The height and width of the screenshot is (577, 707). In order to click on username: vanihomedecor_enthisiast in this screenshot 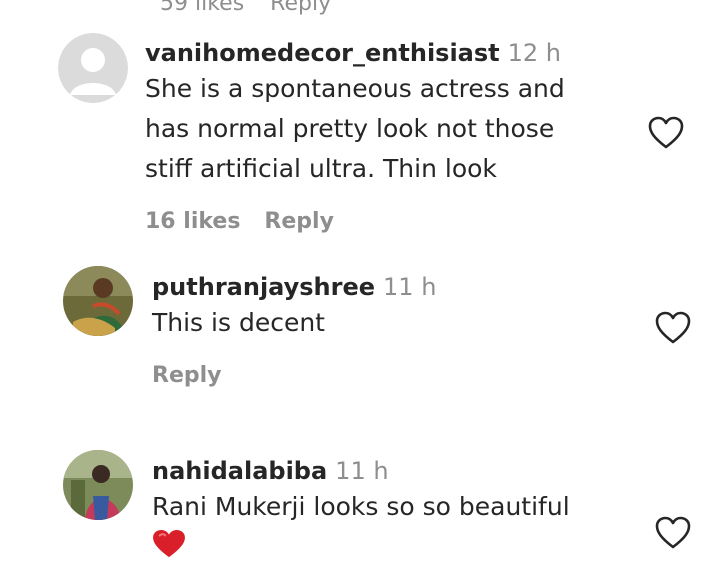, I will do `click(322, 53)`.